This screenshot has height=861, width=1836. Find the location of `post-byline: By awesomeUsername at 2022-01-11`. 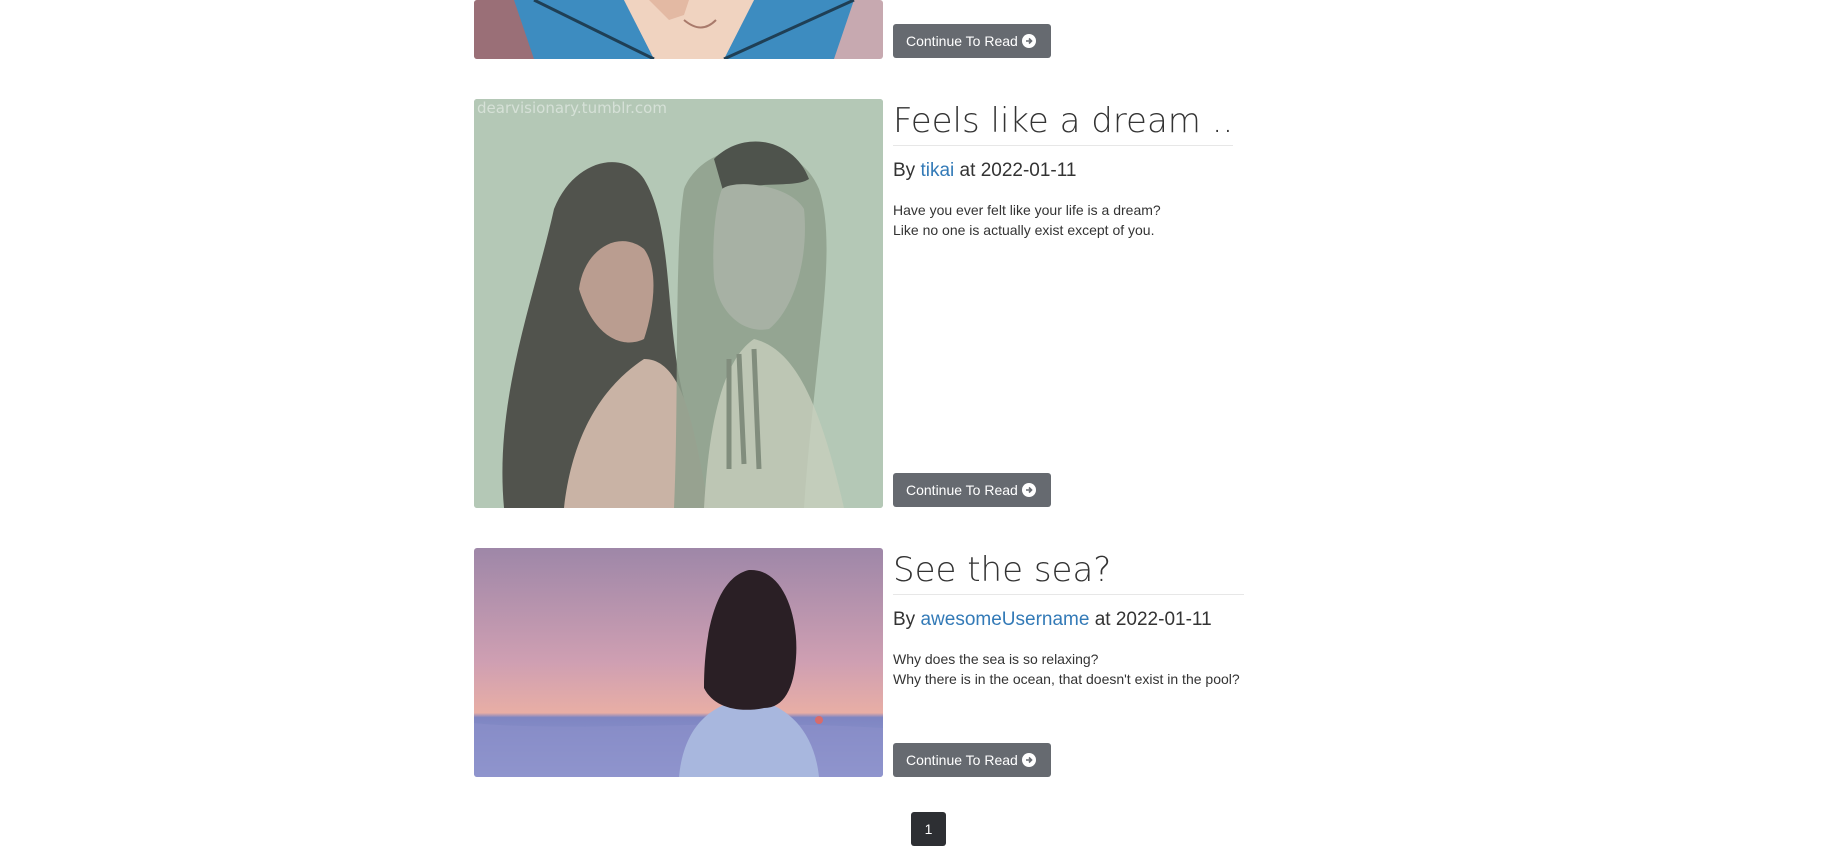

post-byline: By awesomeUsername at 2022-01-11 is located at coordinates (1068, 620).